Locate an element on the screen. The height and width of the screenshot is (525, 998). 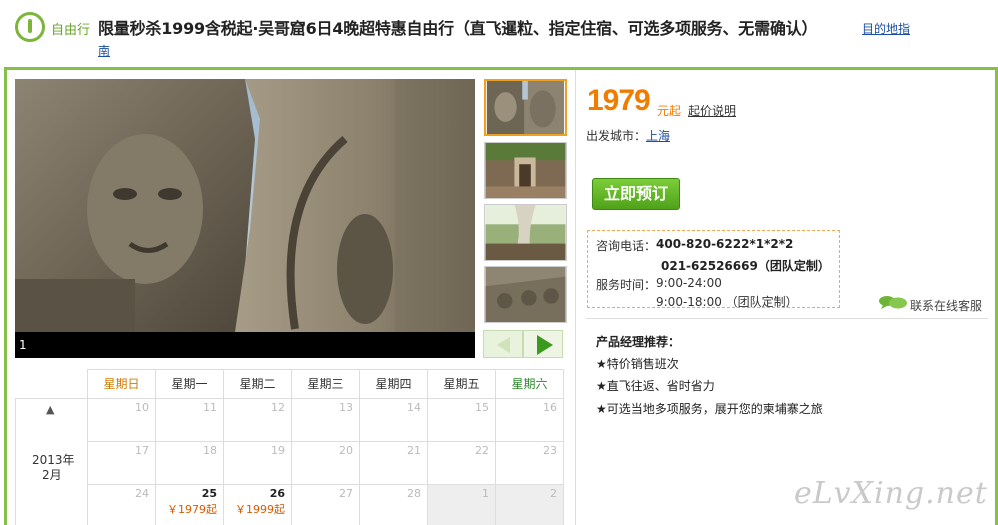
calendar-month-nav: ▲ 2013年 2月 is located at coordinates (51, 461).